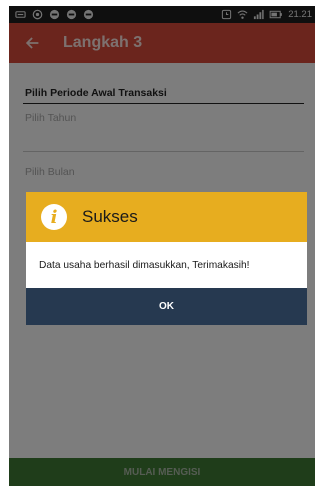 Image resolution: width=320 pixels, height=486 pixels. Describe the element at coordinates (54, 217) in the screenshot. I see `info-icon: i` at that location.